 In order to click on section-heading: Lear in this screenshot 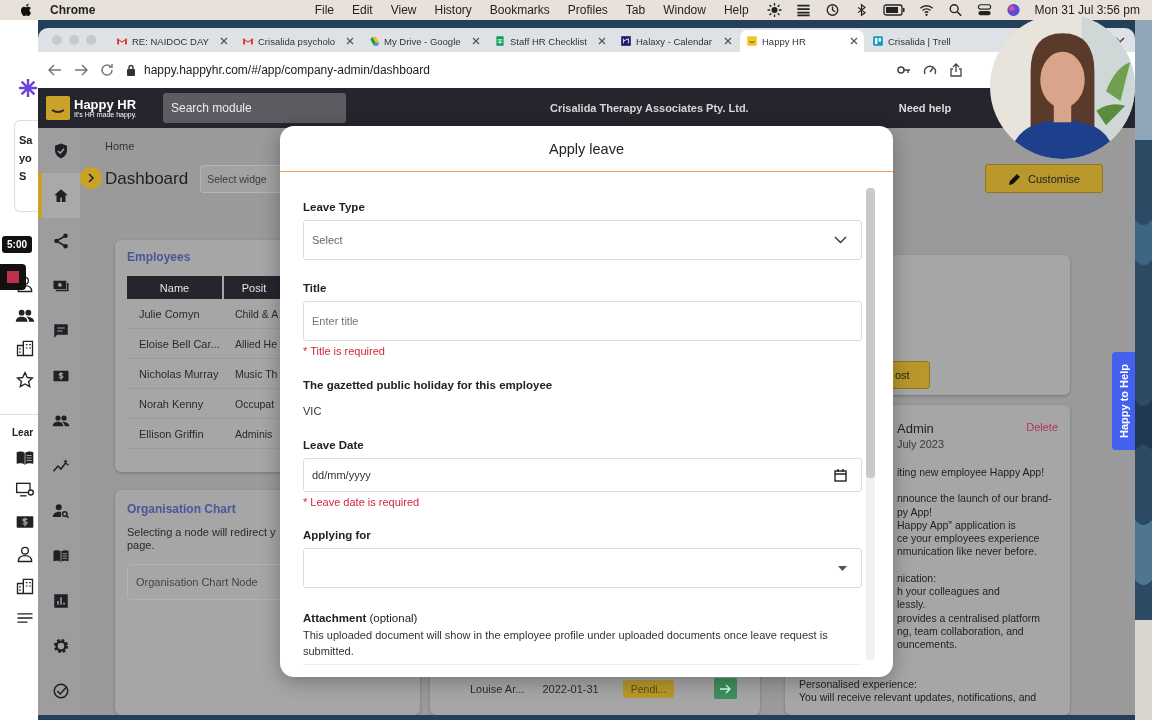, I will do `click(23, 432)`.